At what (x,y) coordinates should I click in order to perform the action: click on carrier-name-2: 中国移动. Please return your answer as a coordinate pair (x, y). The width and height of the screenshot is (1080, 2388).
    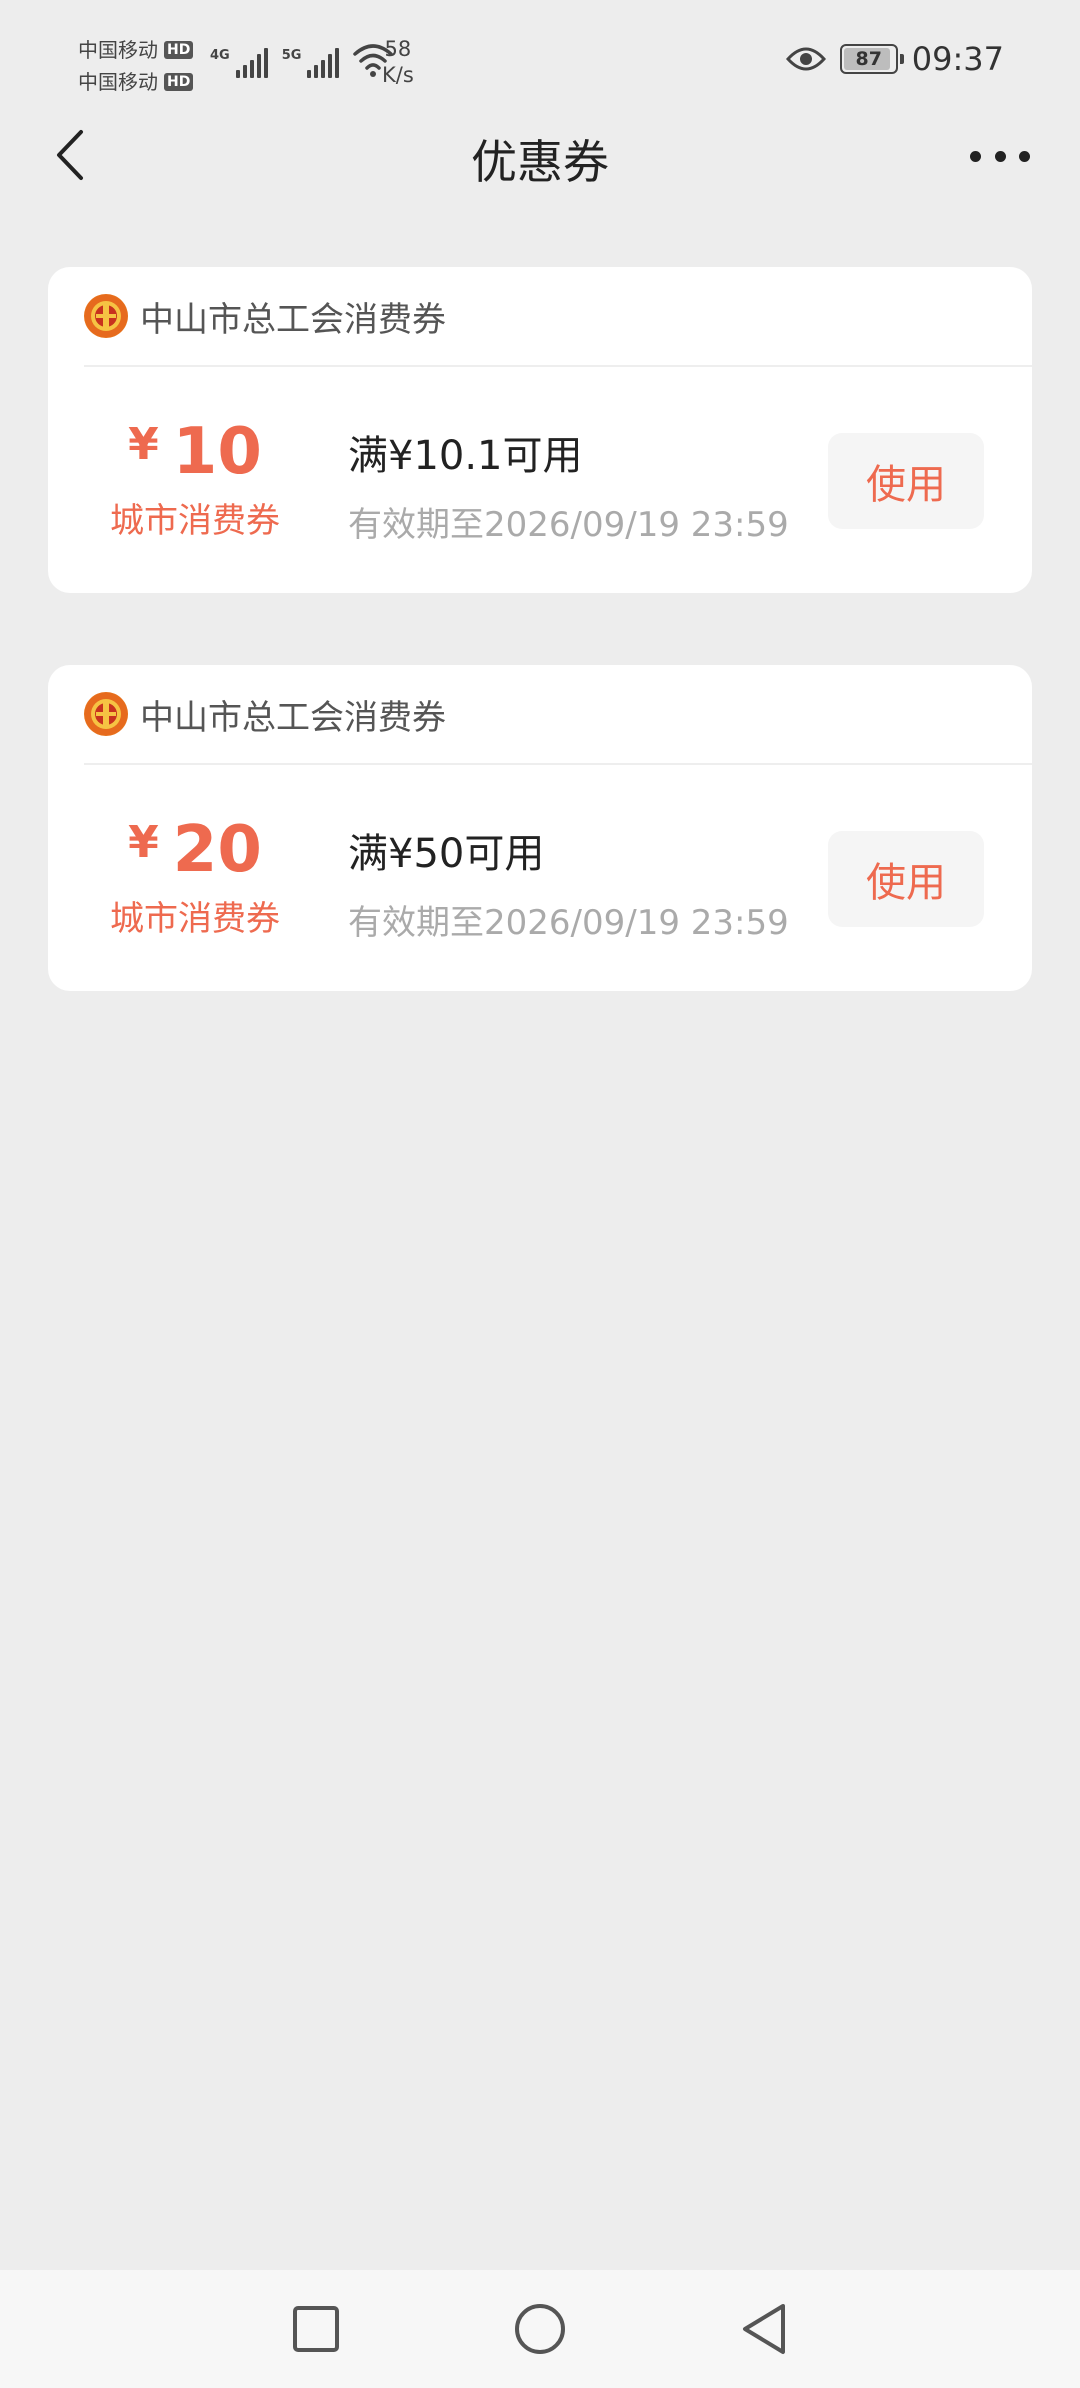
    Looking at the image, I should click on (118, 82).